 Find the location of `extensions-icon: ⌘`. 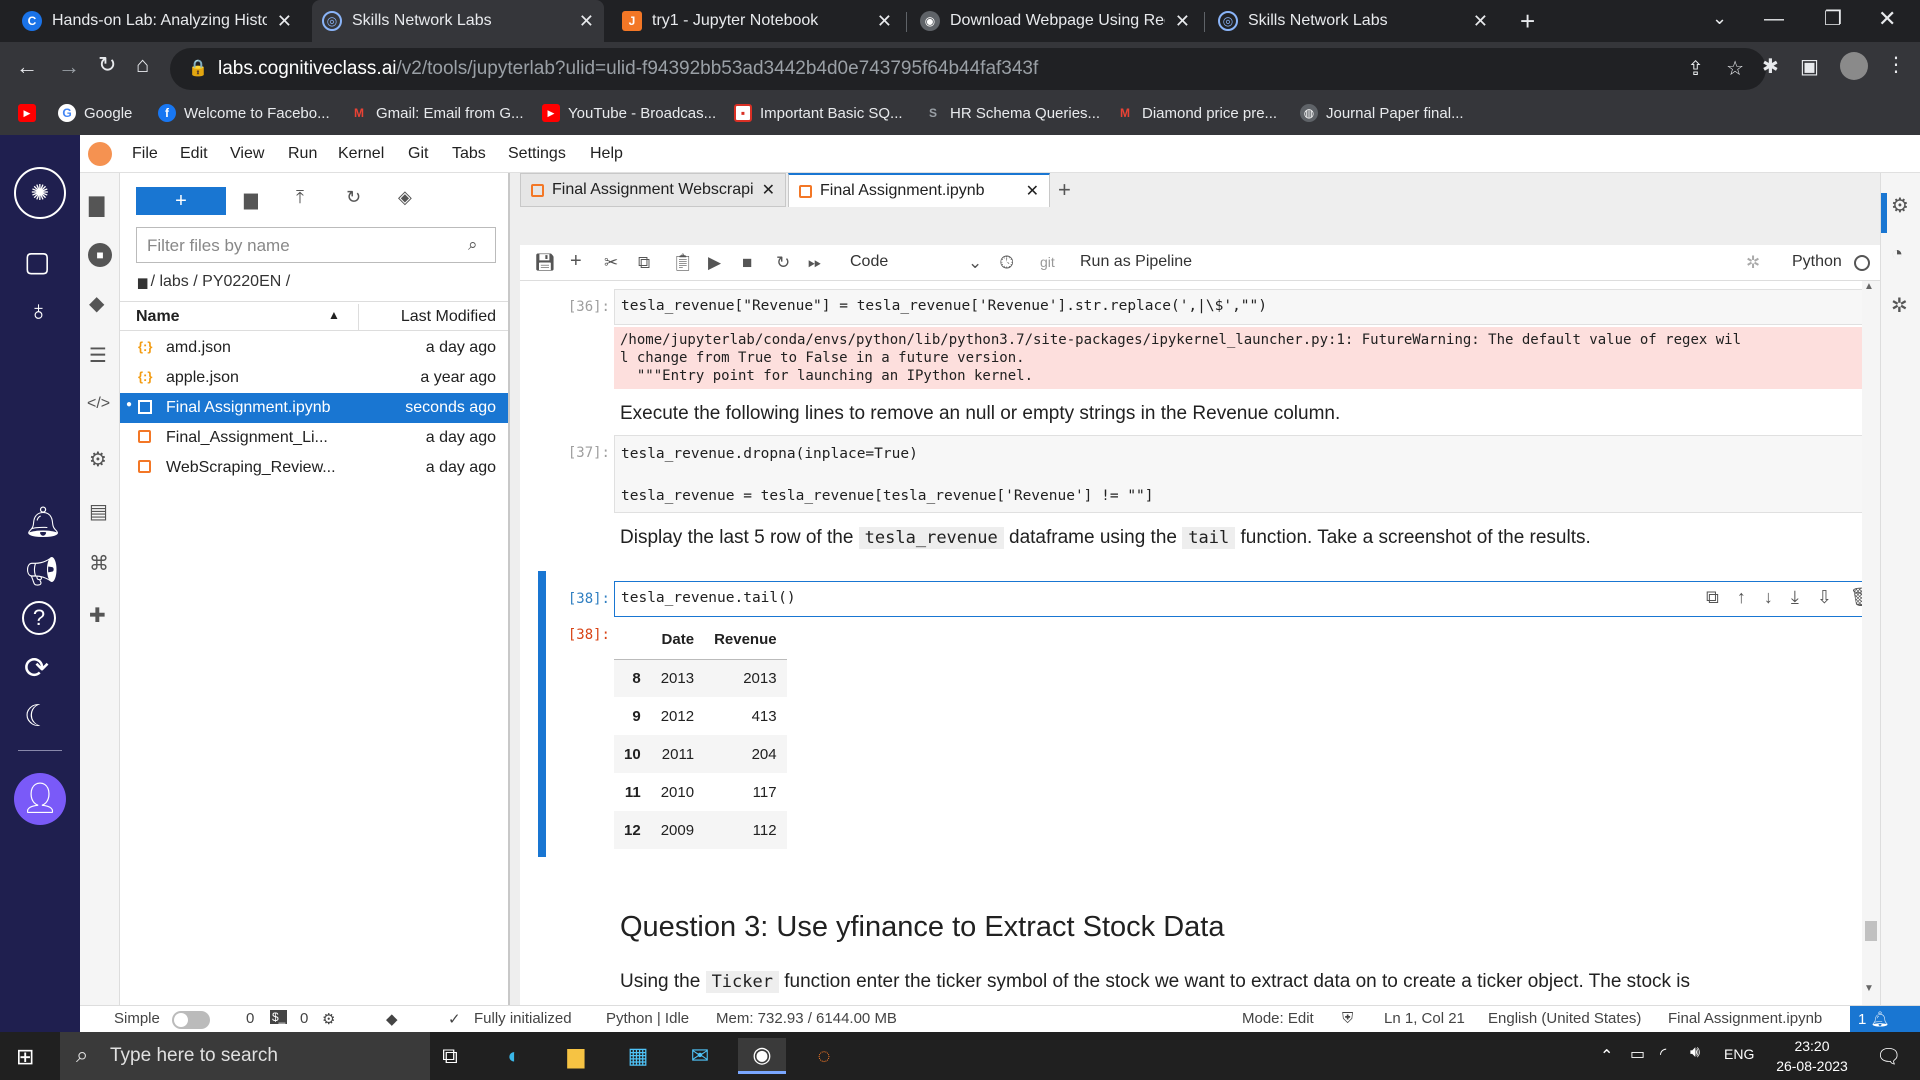

extensions-icon: ⌘ is located at coordinates (99, 563).